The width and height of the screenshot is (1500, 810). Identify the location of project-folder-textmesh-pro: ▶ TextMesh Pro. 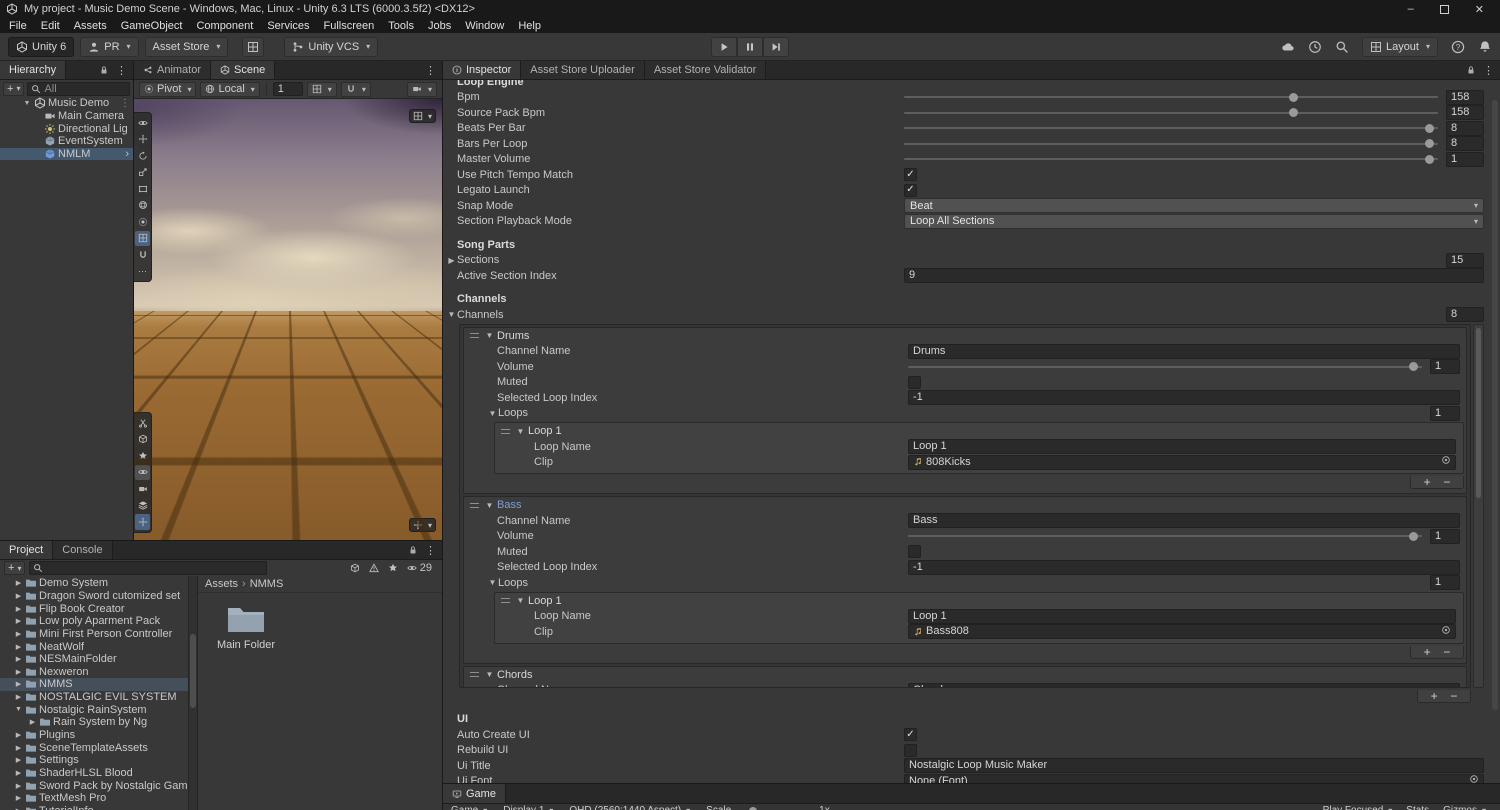
(94, 798).